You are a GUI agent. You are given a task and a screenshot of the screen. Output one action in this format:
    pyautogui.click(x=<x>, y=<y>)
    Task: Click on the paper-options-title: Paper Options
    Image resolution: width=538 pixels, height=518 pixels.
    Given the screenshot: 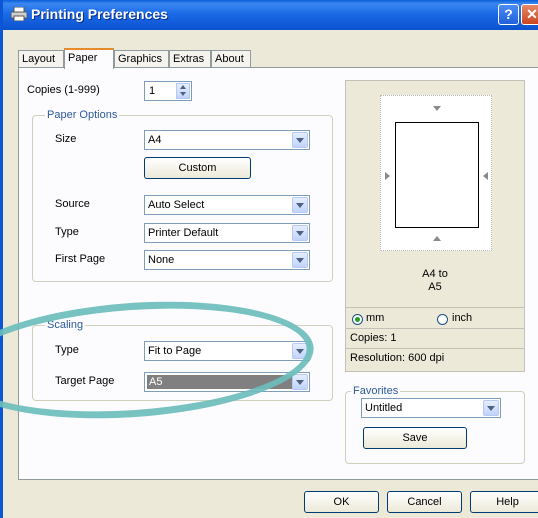 What is the action you would take?
    pyautogui.click(x=82, y=115)
    